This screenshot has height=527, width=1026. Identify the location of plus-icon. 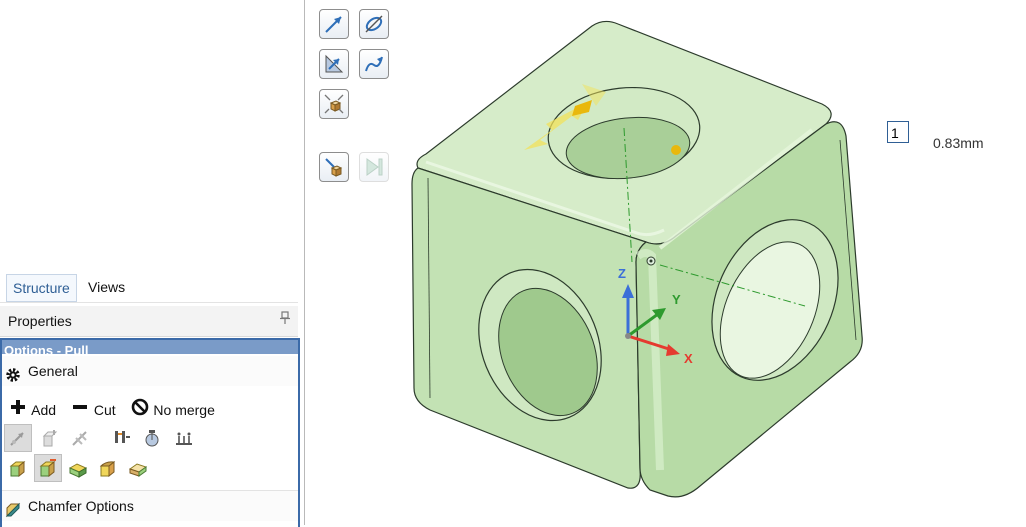
(18, 411).